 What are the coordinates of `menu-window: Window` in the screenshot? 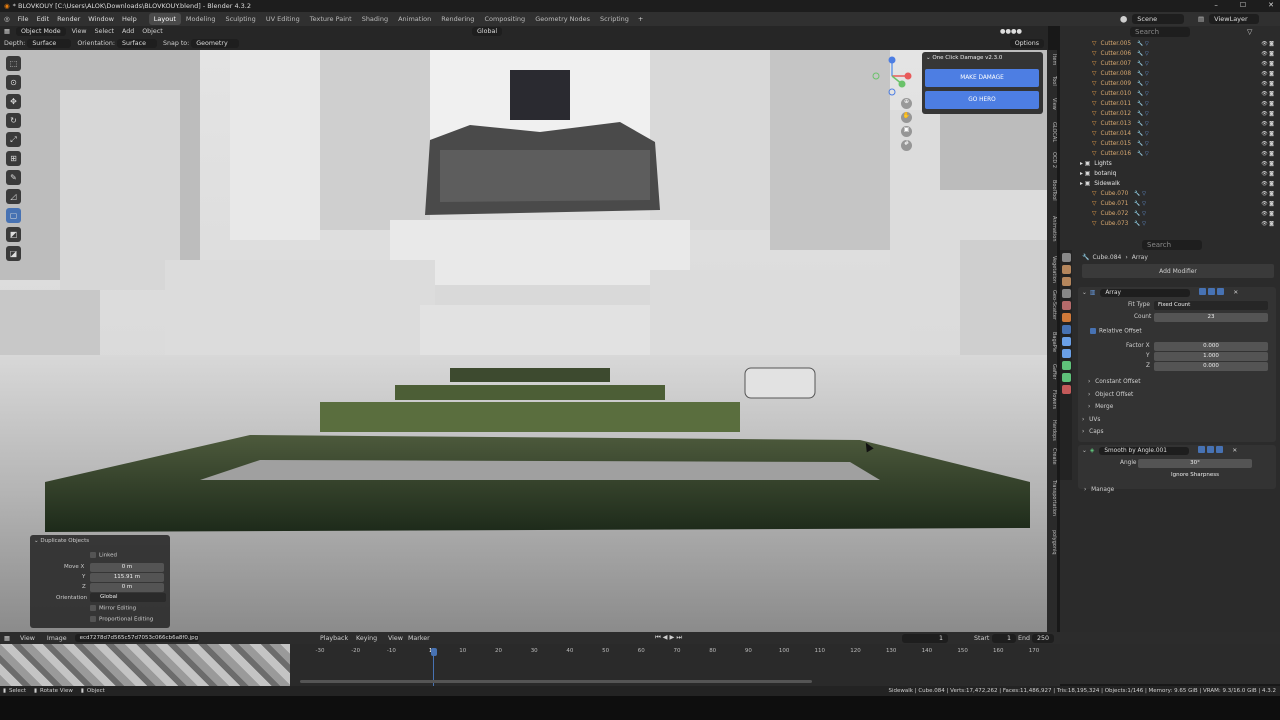 It's located at (101, 19).